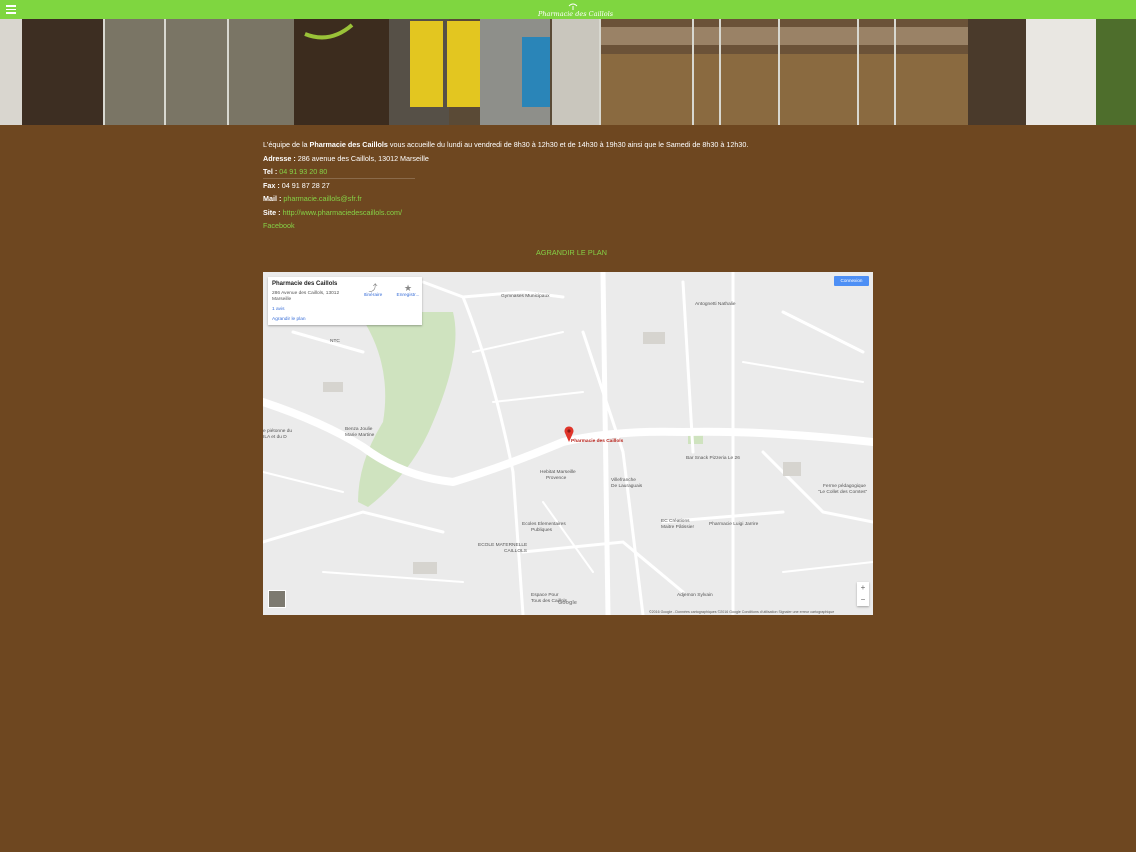 The width and height of the screenshot is (1136, 852). What do you see at coordinates (544, 524) in the screenshot?
I see `map-label-ecoles: Ecoles Elementaires` at bounding box center [544, 524].